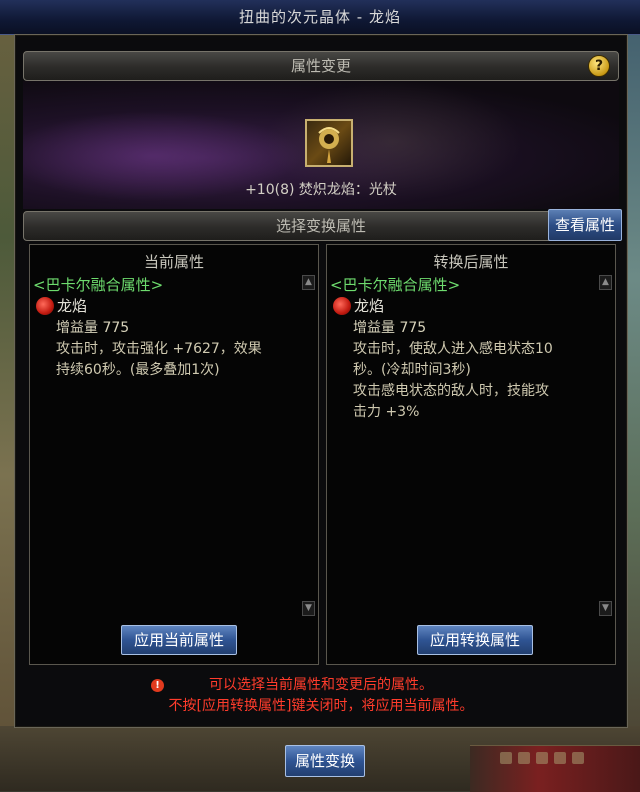  What do you see at coordinates (7, 395) in the screenshot?
I see `background-left` at bounding box center [7, 395].